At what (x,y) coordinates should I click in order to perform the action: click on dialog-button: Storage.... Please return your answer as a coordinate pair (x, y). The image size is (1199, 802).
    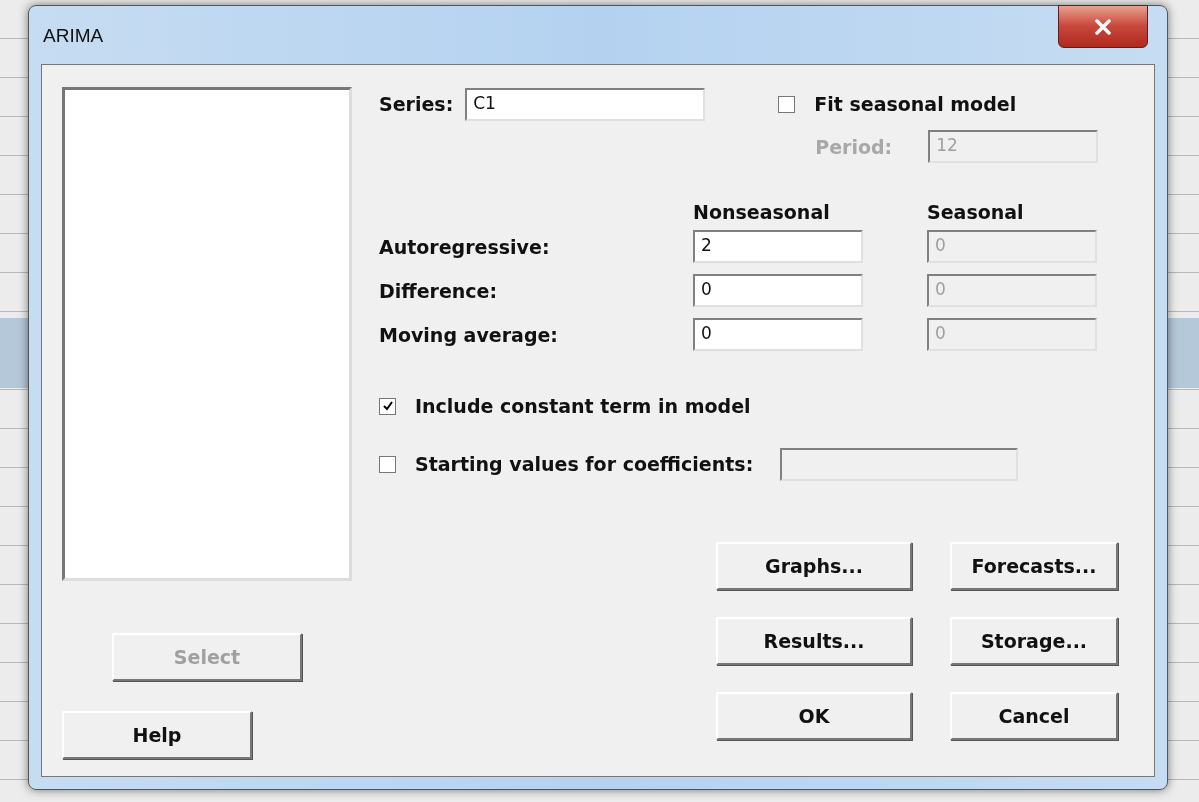
    Looking at the image, I should click on (1034, 641).